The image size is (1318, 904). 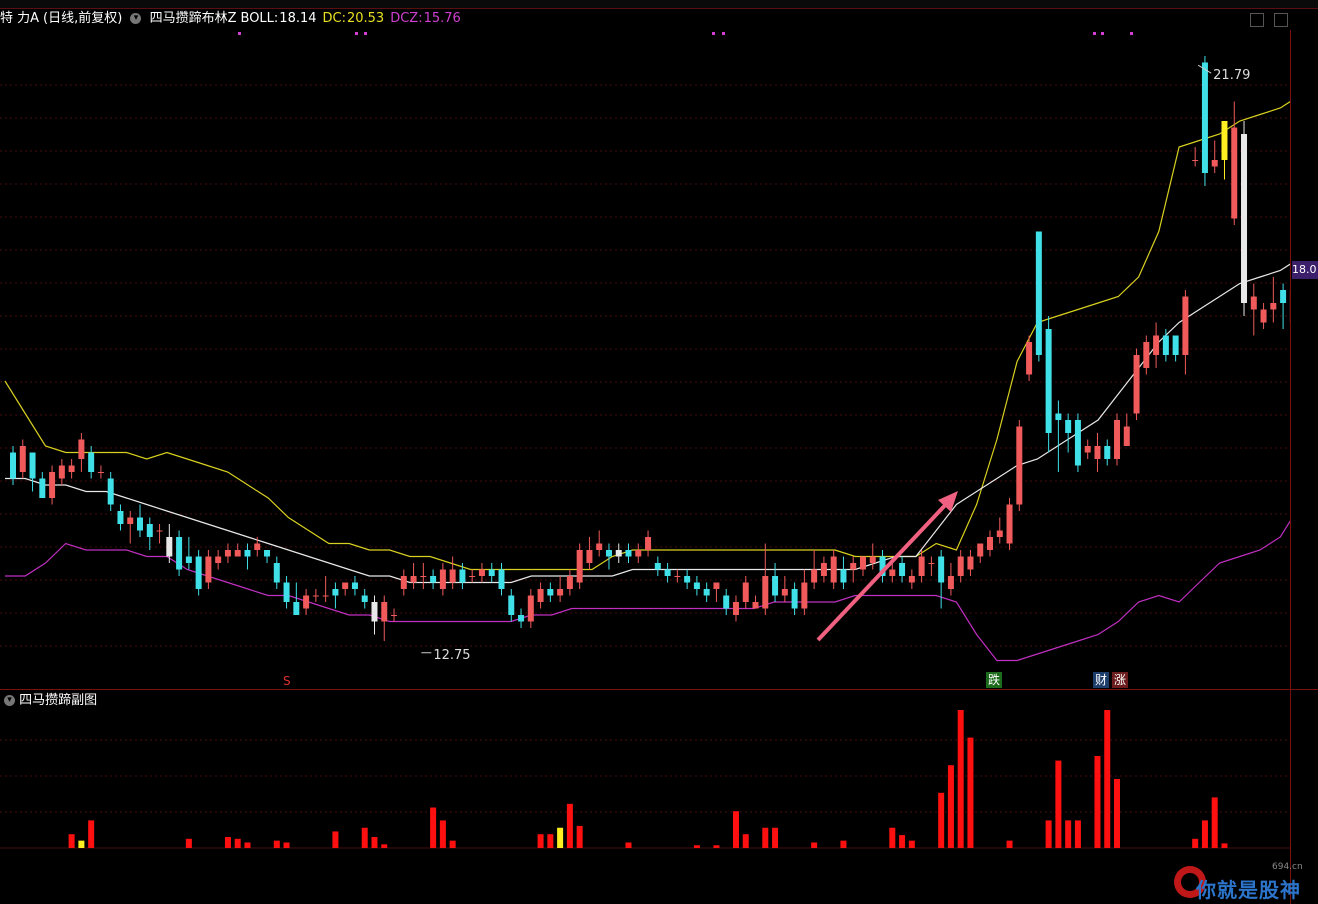 I want to click on indicator-dropdown-icon: ▾, so click(x=136, y=18).